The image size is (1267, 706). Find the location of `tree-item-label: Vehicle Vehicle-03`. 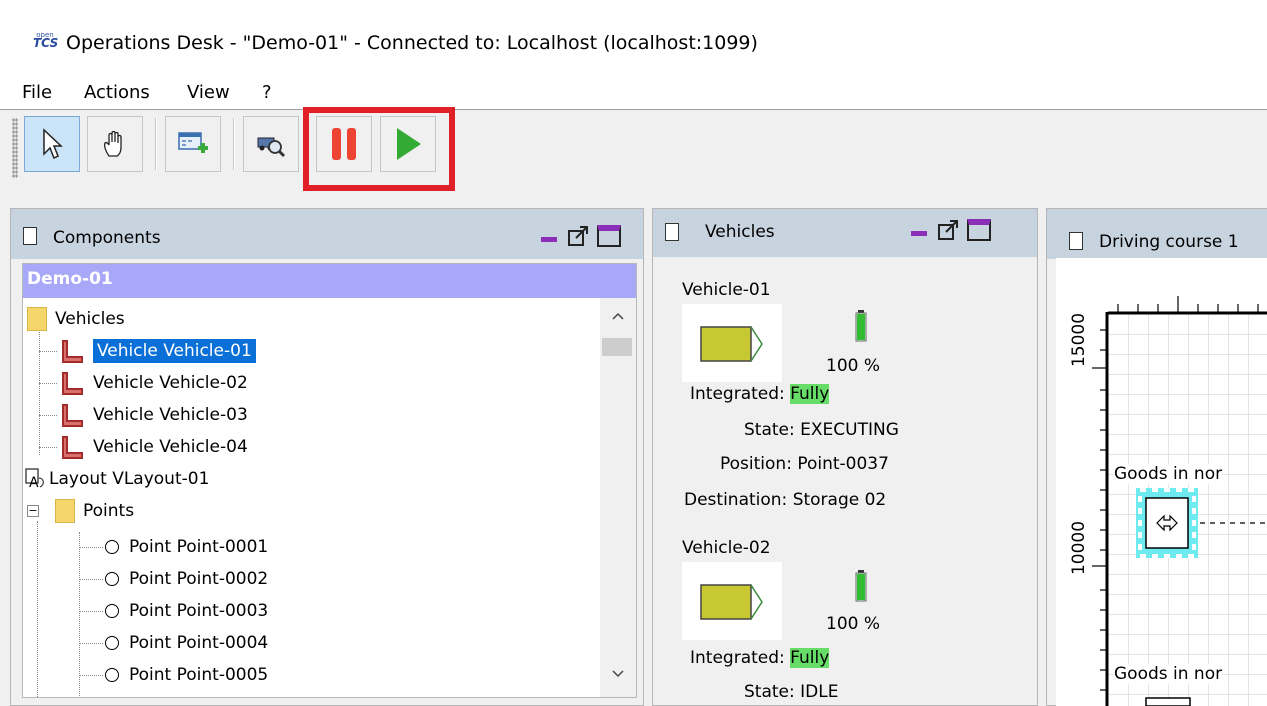

tree-item-label: Vehicle Vehicle-03 is located at coordinates (170, 415).